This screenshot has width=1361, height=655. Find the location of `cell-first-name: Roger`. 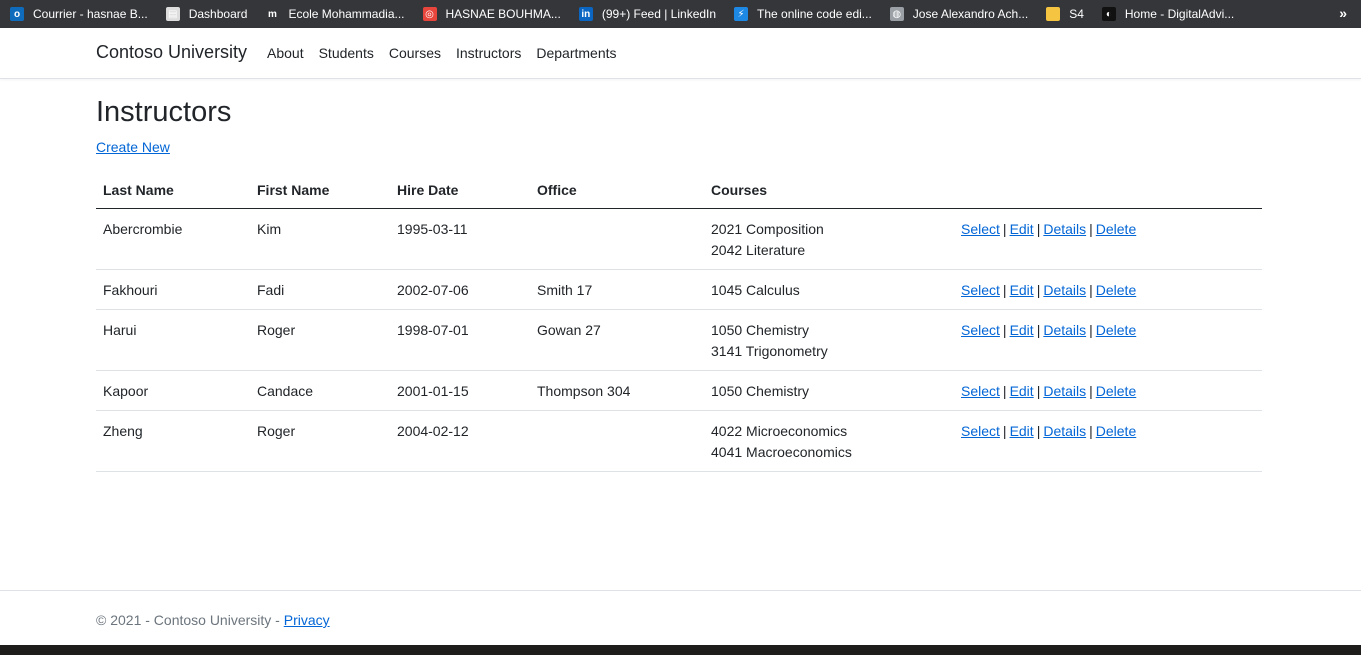

cell-first-name: Roger is located at coordinates (320, 441).